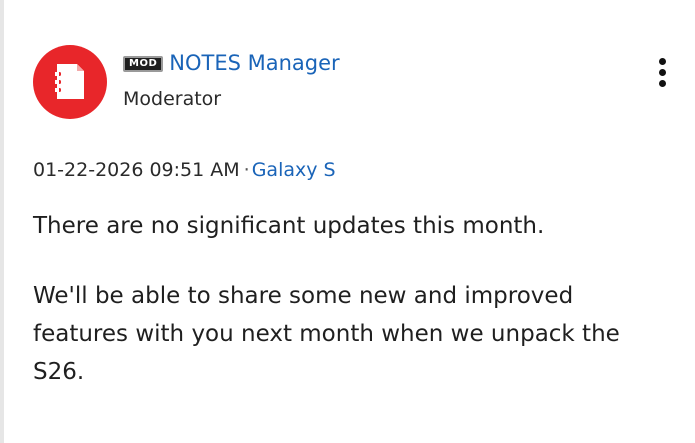 The image size is (695, 443). I want to click on notes-app-icon, so click(68, 81).